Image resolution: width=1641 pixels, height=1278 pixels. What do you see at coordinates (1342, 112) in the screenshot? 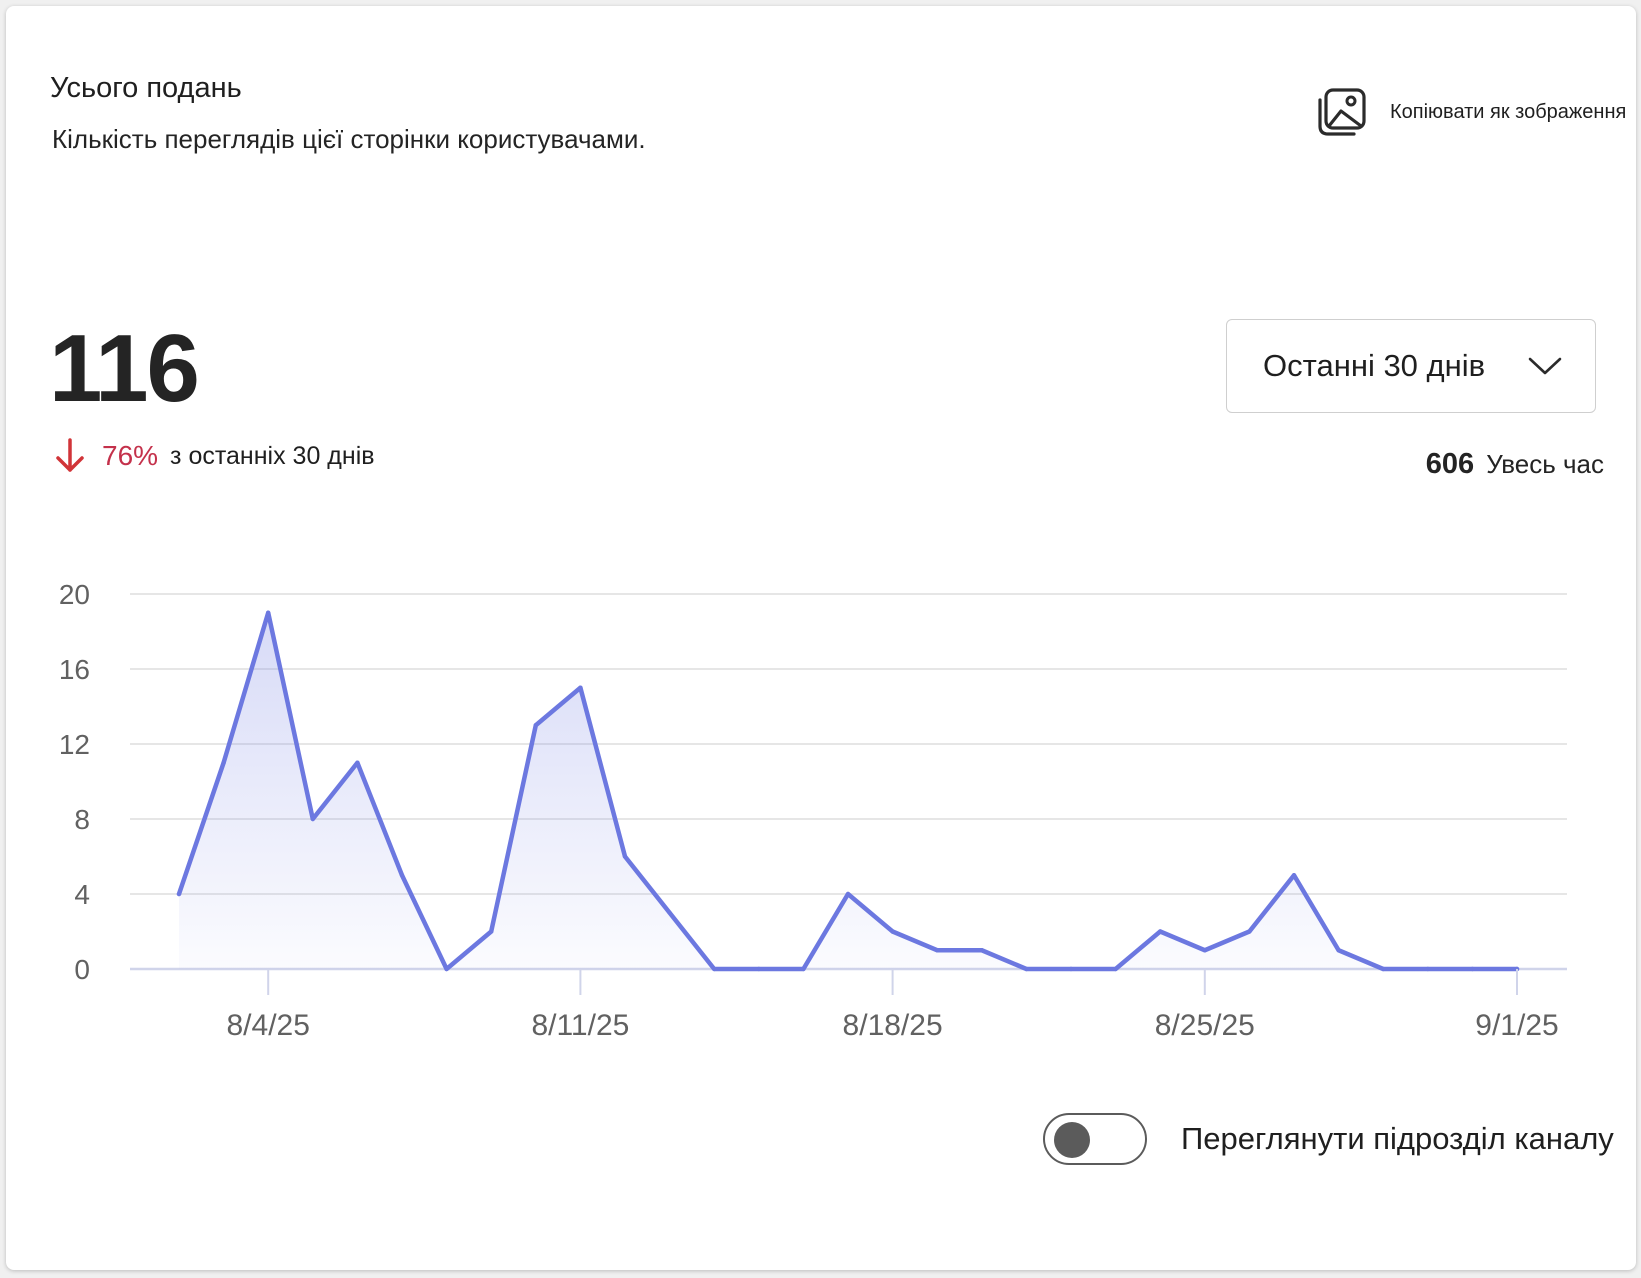
I see `image-copy-icon` at bounding box center [1342, 112].